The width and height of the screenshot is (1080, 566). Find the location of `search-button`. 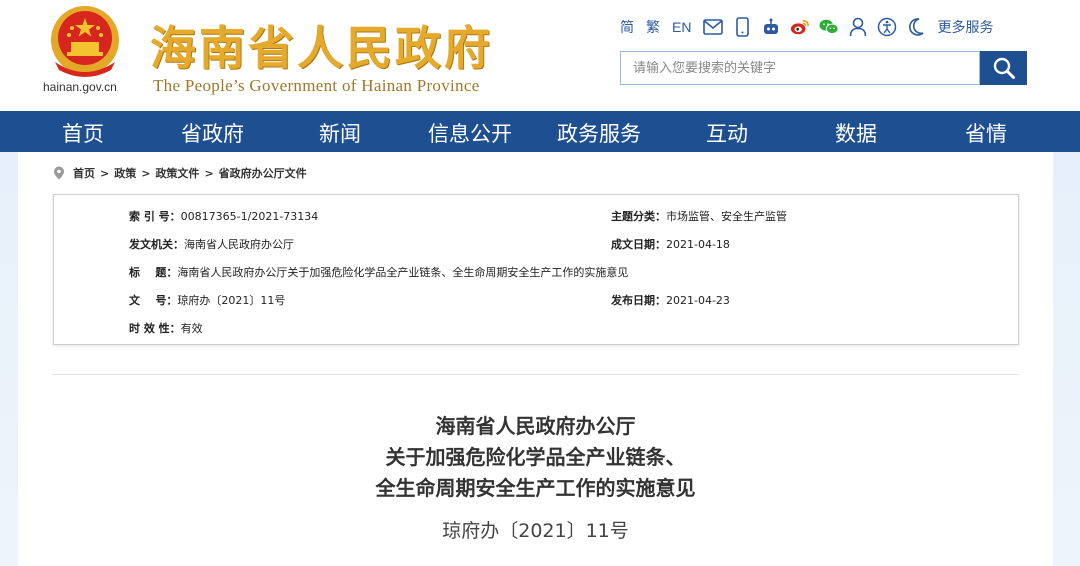

search-button is located at coordinates (1003, 68).